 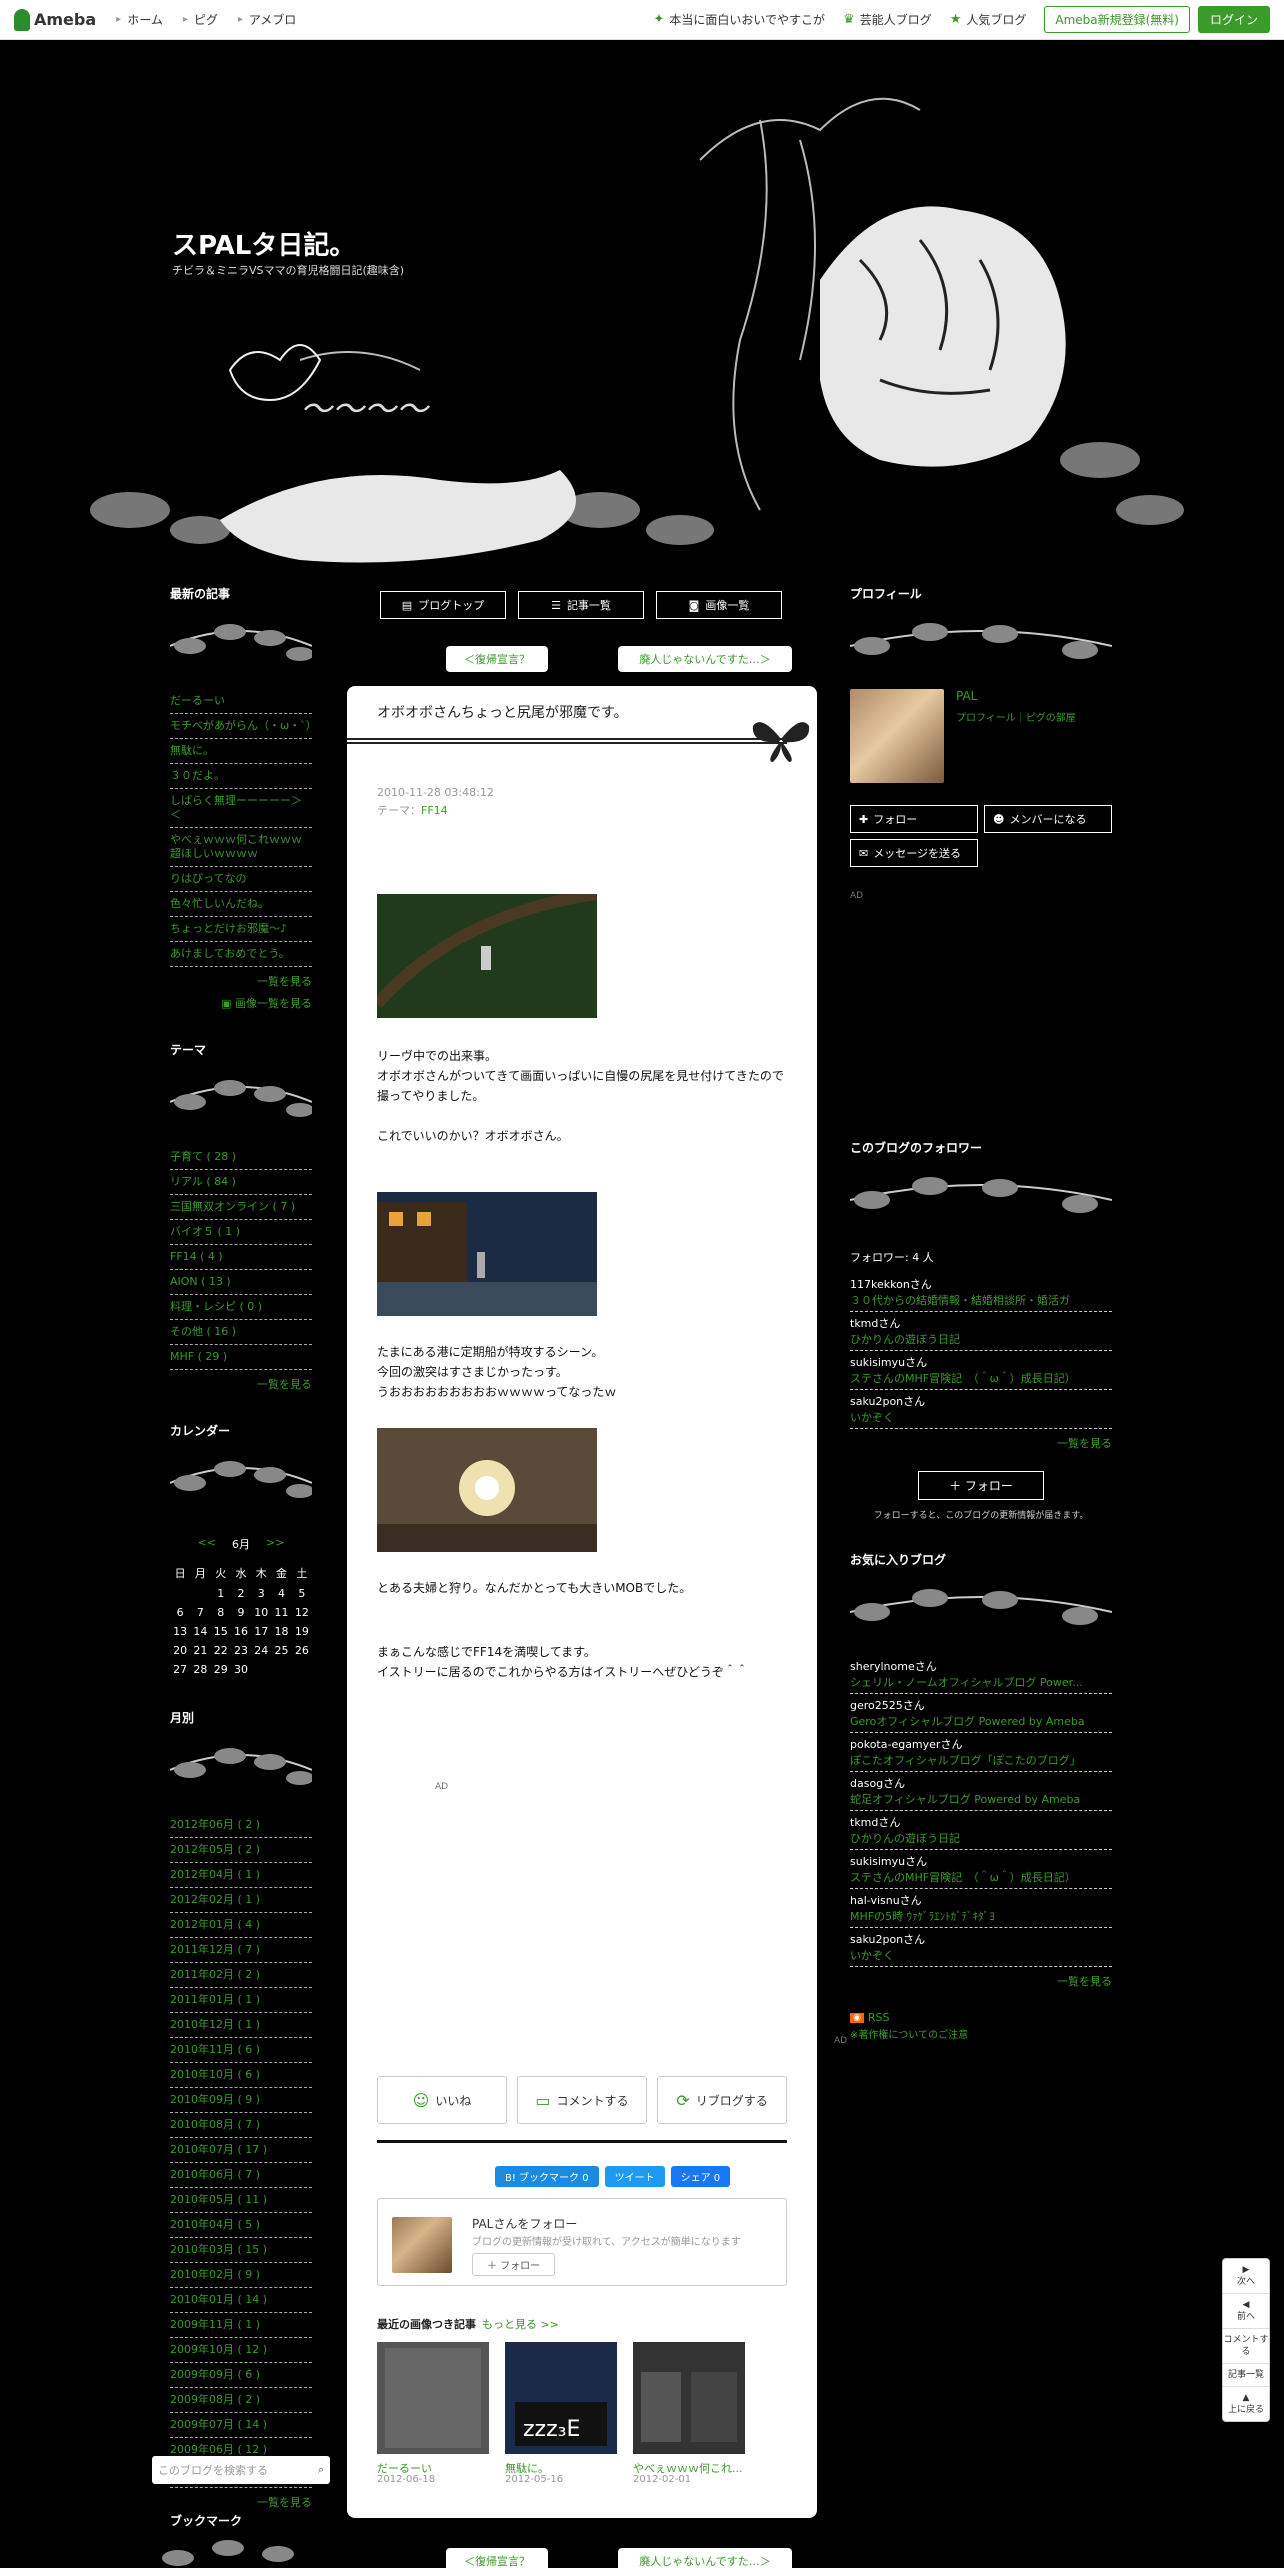 What do you see at coordinates (981, 1485) in the screenshot?
I see `follow-blog-button: ＋ フォロー` at bounding box center [981, 1485].